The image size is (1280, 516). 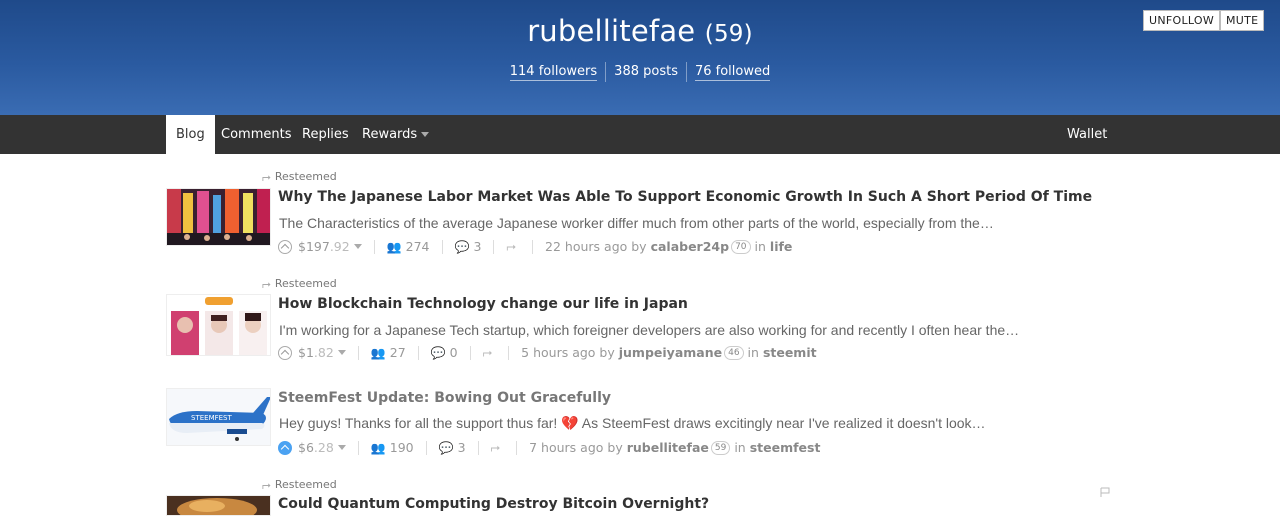 I want to click on payout-value: $1.82, so click(x=316, y=352).